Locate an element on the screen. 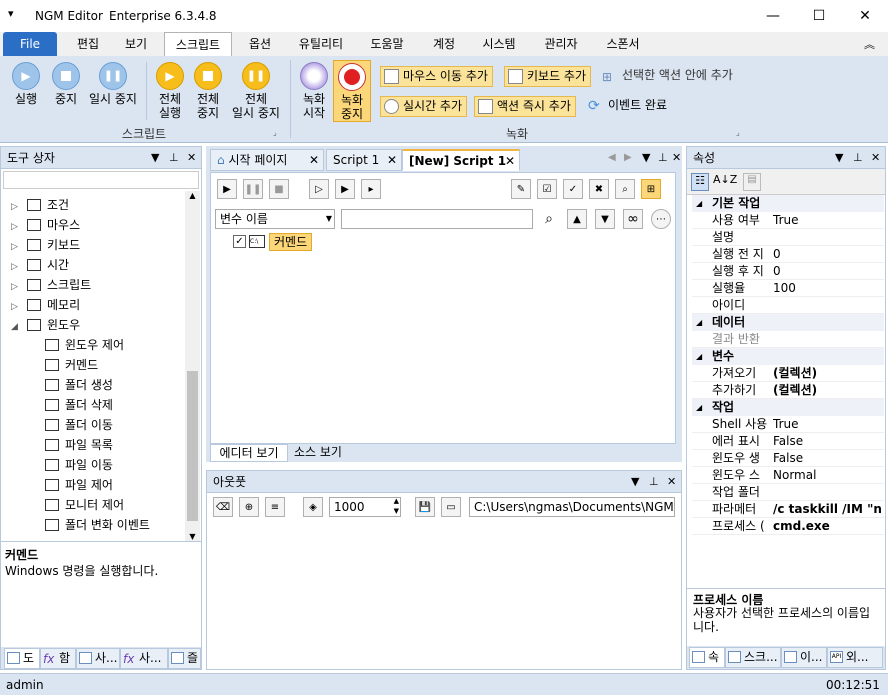 This screenshot has width=888, height=696. clean-icon: ⌫ is located at coordinates (223, 507).